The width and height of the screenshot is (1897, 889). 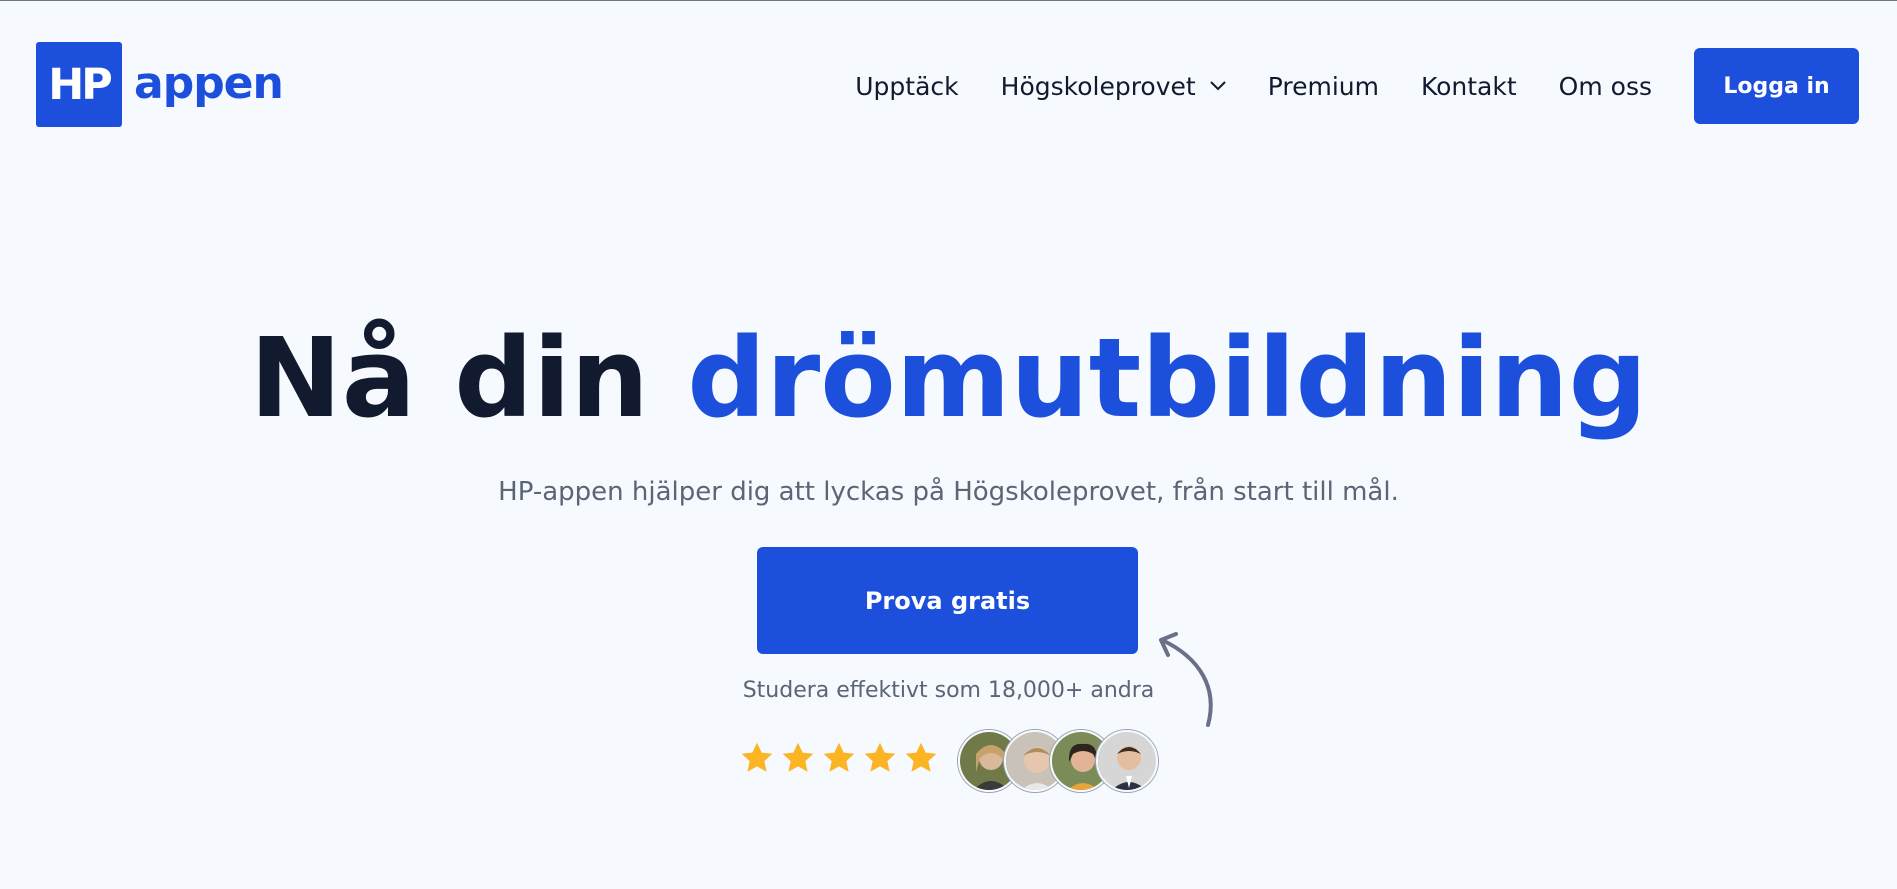 I want to click on avatar, so click(x=1127, y=761).